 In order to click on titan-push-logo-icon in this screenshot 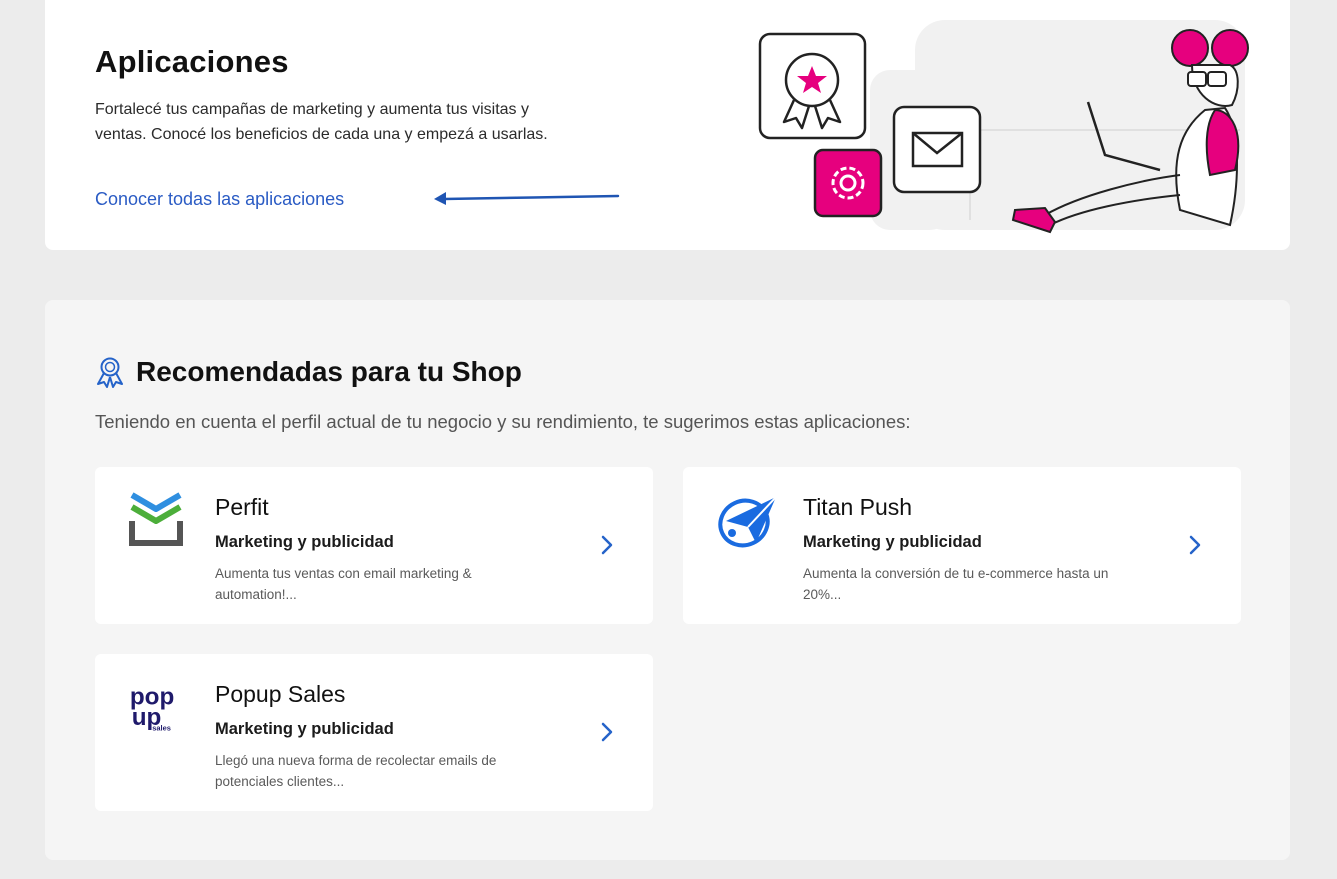, I will do `click(747, 522)`.